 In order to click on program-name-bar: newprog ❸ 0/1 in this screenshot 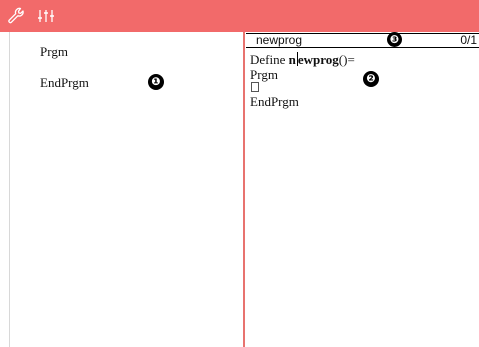, I will do `click(362, 40)`.